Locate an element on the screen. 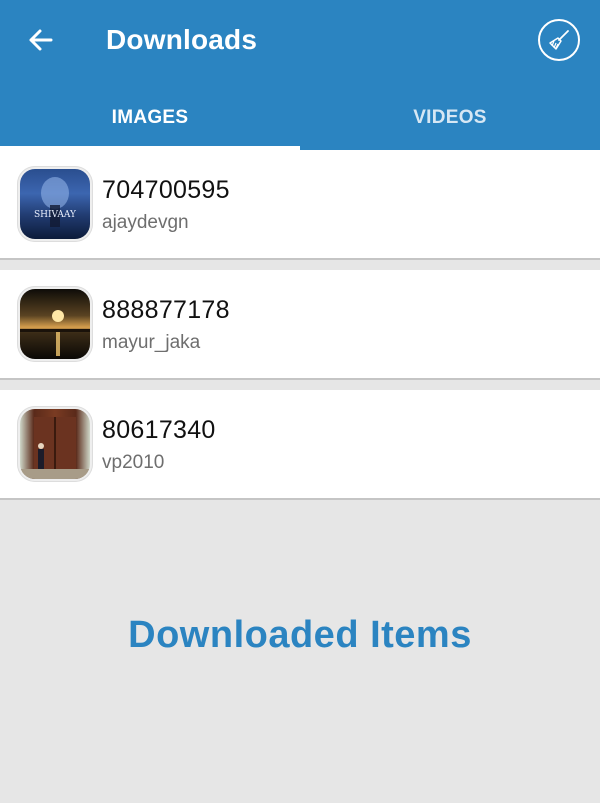 The height and width of the screenshot is (803, 600). list-item: SHIVAAY 704700595 ajaydevgn is located at coordinates (300, 205).